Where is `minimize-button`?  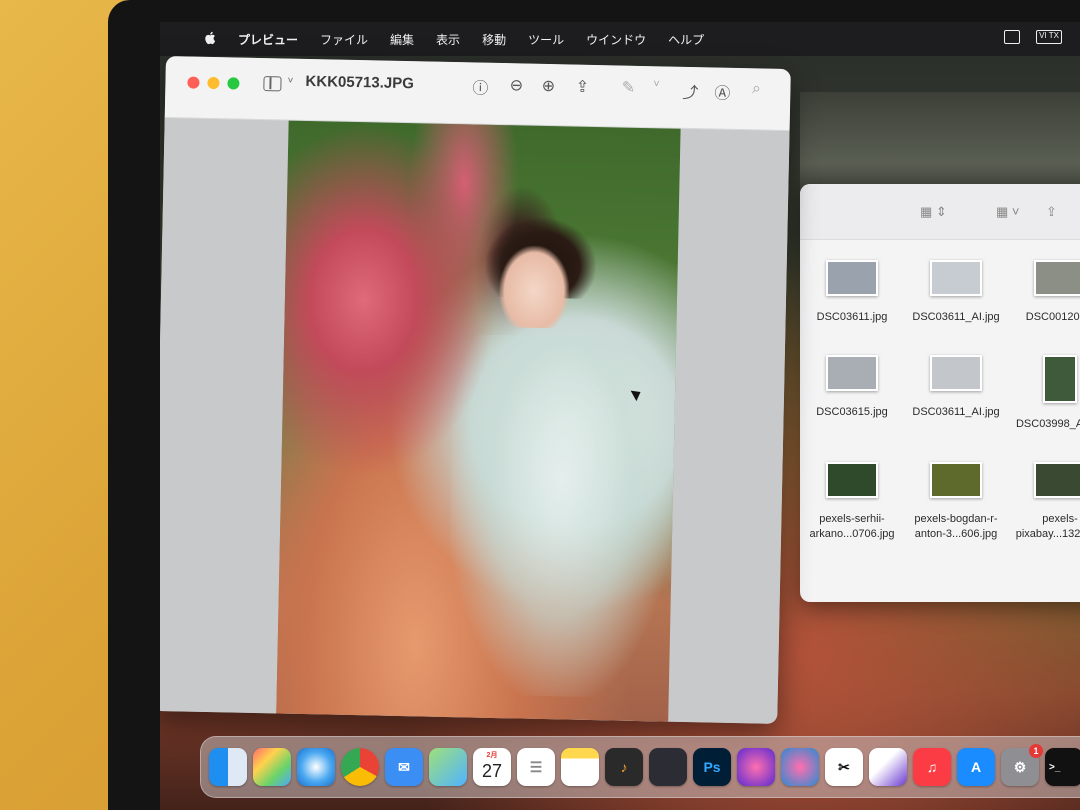 minimize-button is located at coordinates (213, 83).